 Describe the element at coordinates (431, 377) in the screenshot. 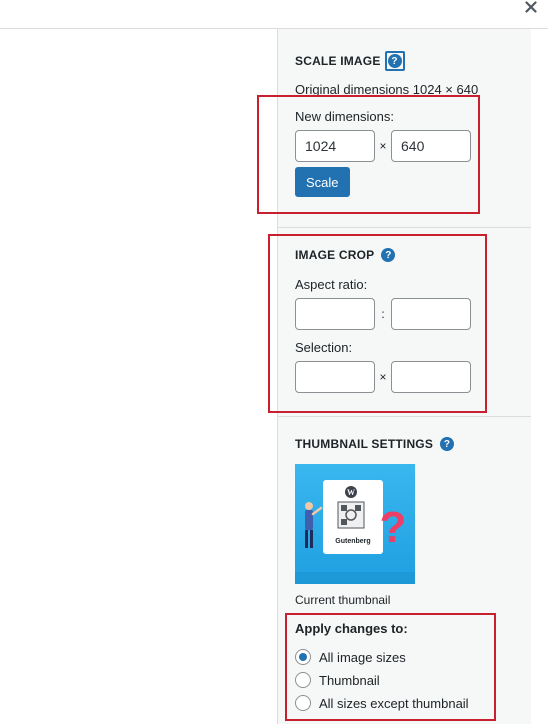

I see `selection-height-input` at that location.